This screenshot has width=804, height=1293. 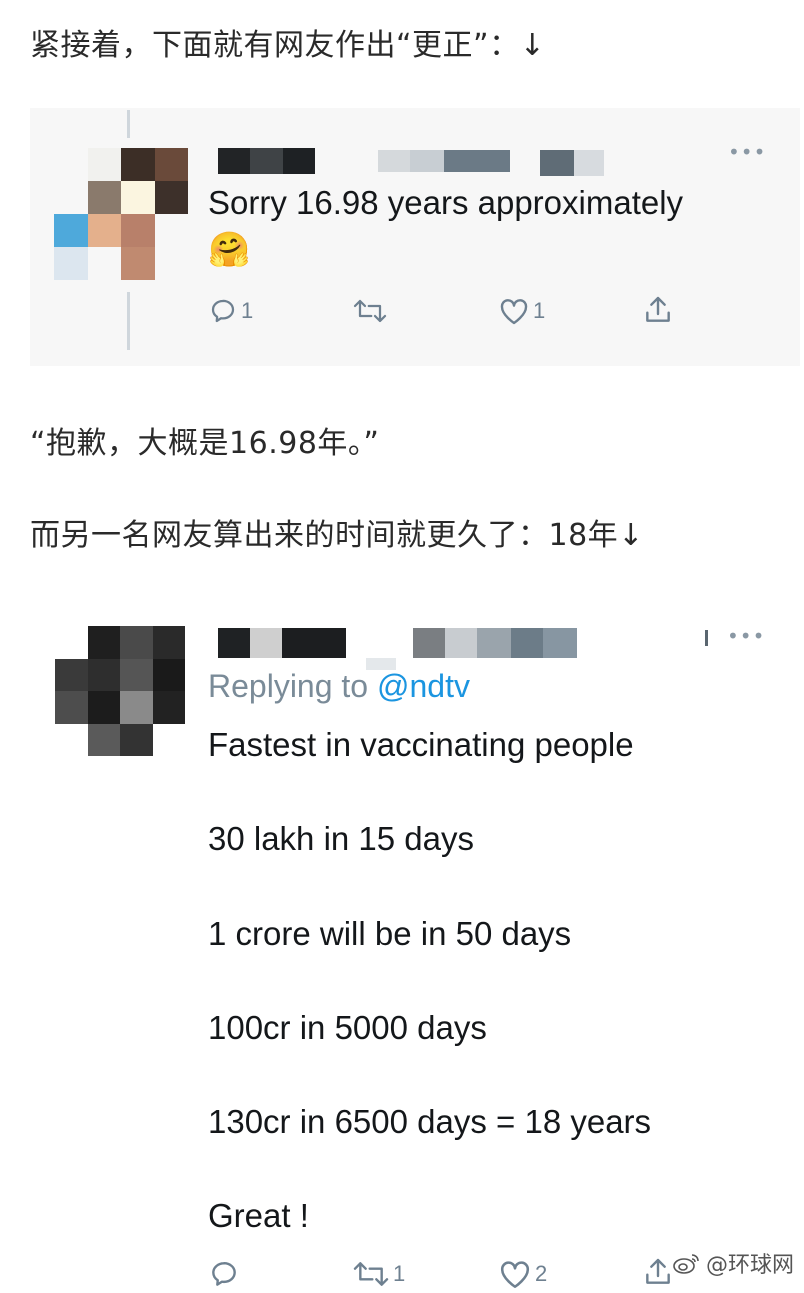 What do you see at coordinates (421, 744) in the screenshot?
I see `tweet-2-line-1: Fastest in vaccinating people` at bounding box center [421, 744].